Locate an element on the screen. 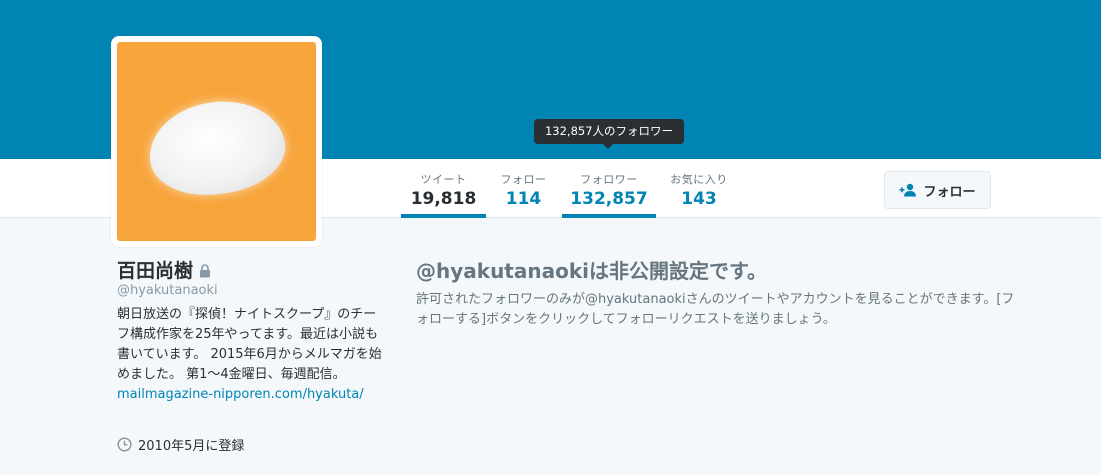 The image size is (1101, 475). stat-following-label: フォロー is located at coordinates (523, 179).